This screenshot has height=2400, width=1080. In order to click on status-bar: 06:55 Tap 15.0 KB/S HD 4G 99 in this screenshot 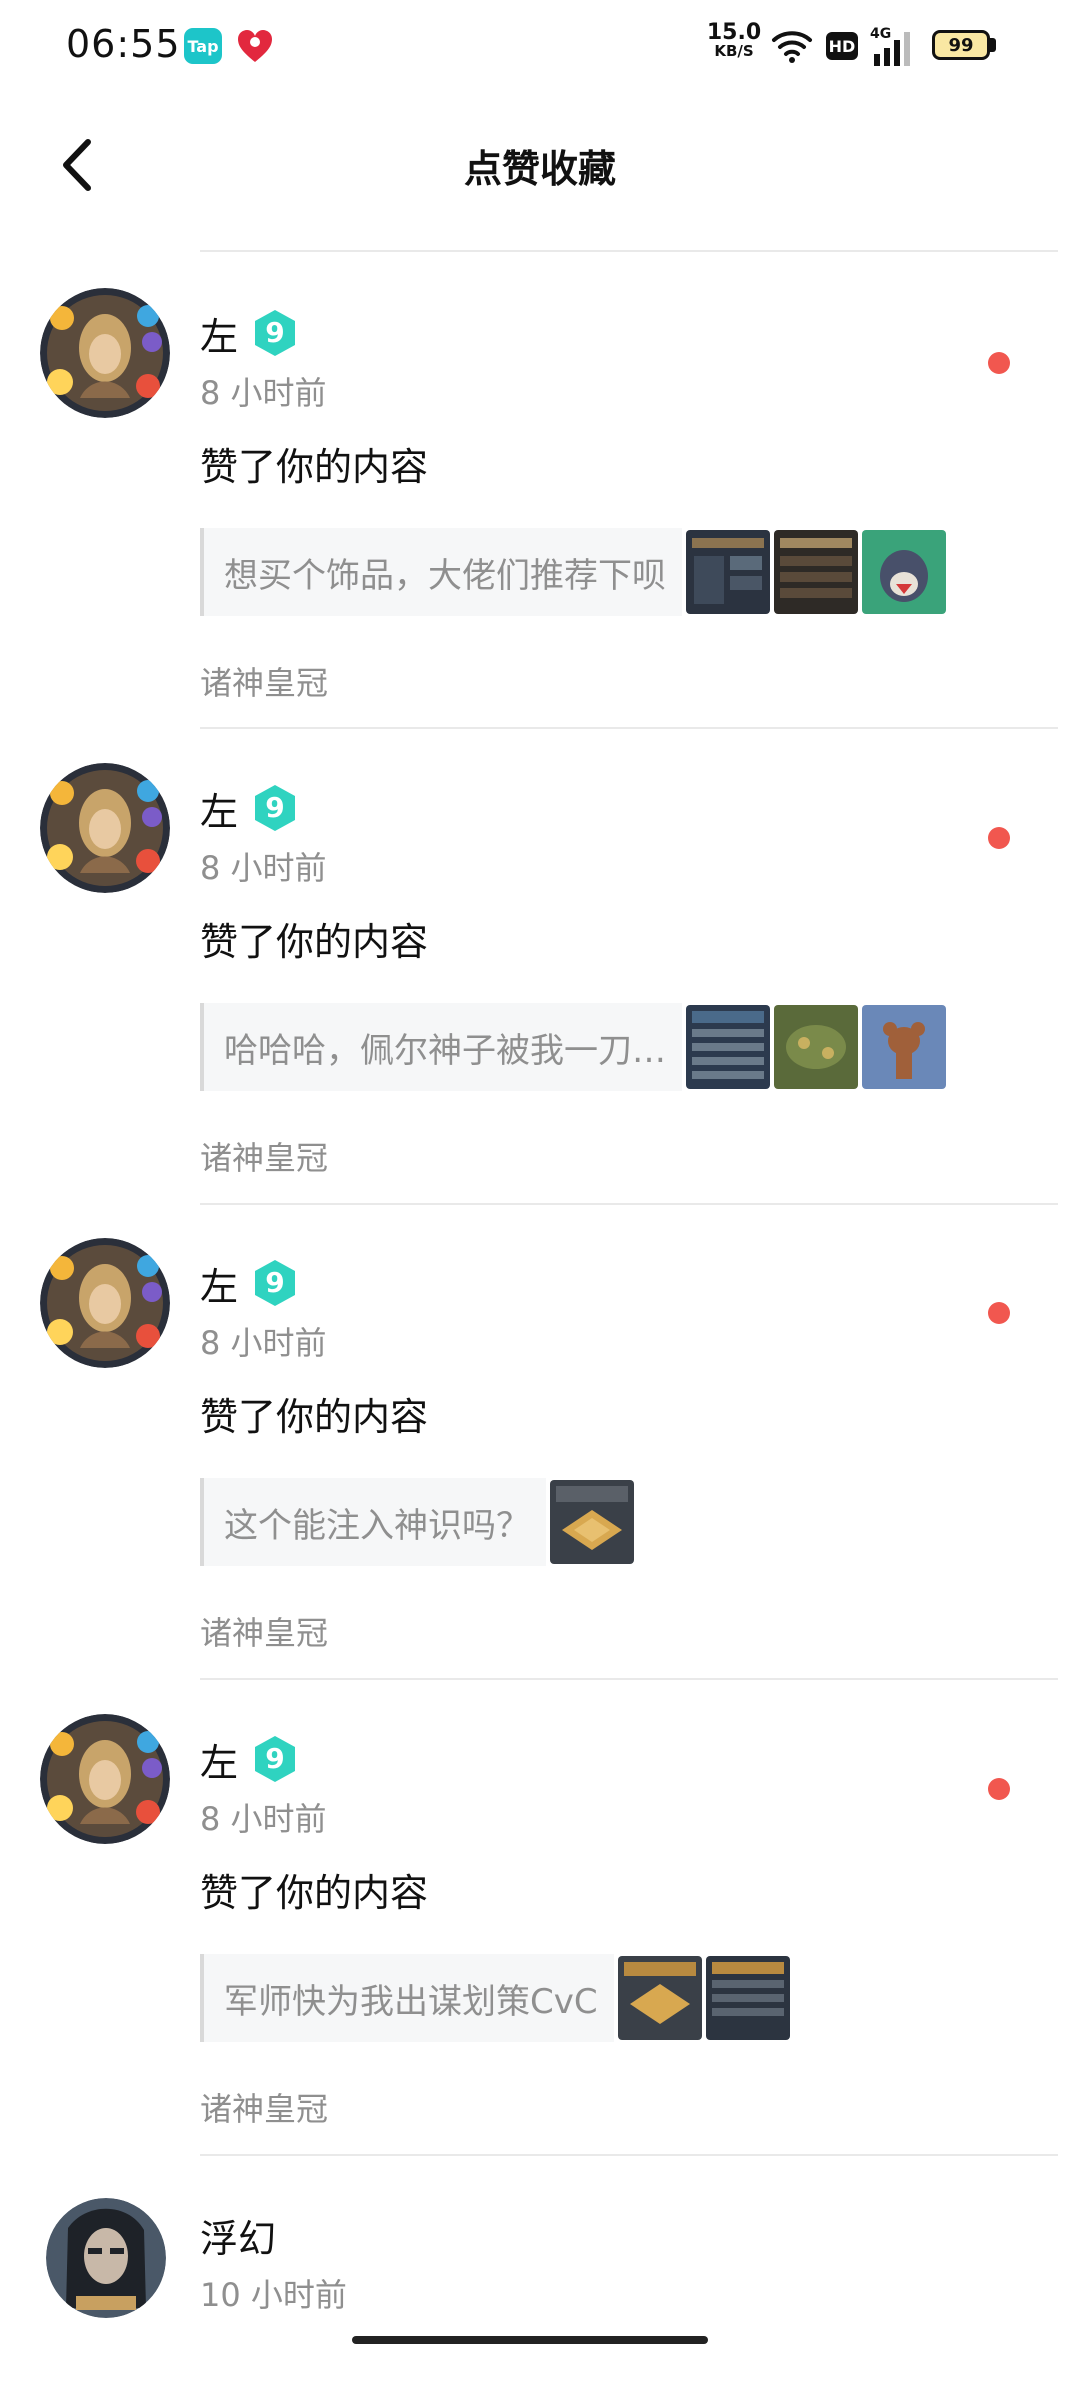, I will do `click(540, 48)`.